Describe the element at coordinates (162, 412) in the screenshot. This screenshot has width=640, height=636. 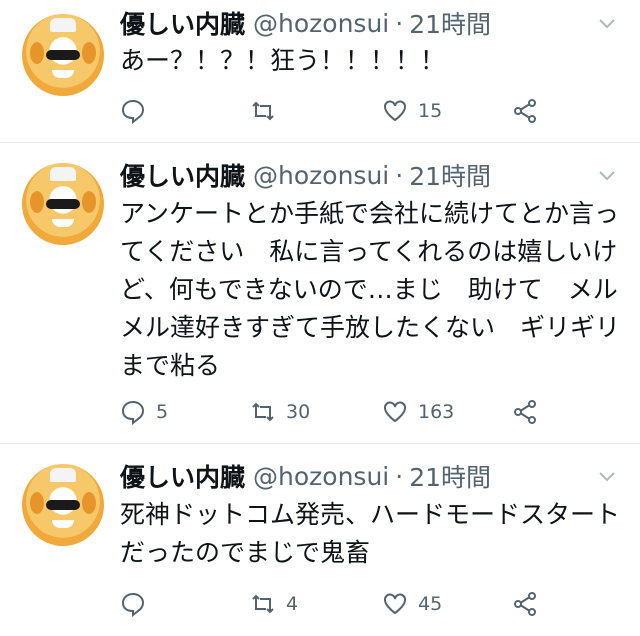
I see `reply-count: 5` at that location.